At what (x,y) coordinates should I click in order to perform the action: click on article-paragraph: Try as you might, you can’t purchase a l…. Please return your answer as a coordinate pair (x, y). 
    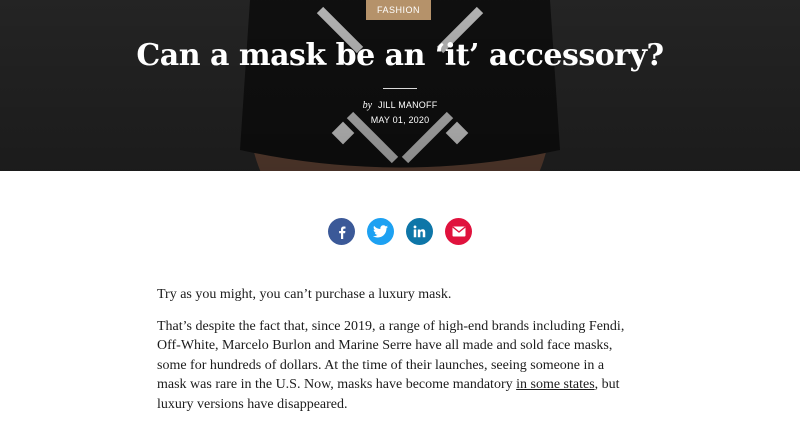
    Looking at the image, I should click on (304, 294).